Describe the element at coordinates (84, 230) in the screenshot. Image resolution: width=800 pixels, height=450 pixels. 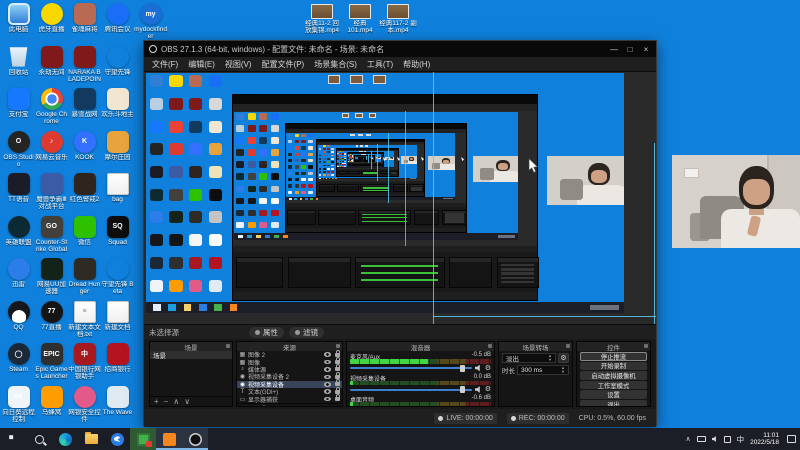
I see `desktop-icon-微信: 微信` at that location.